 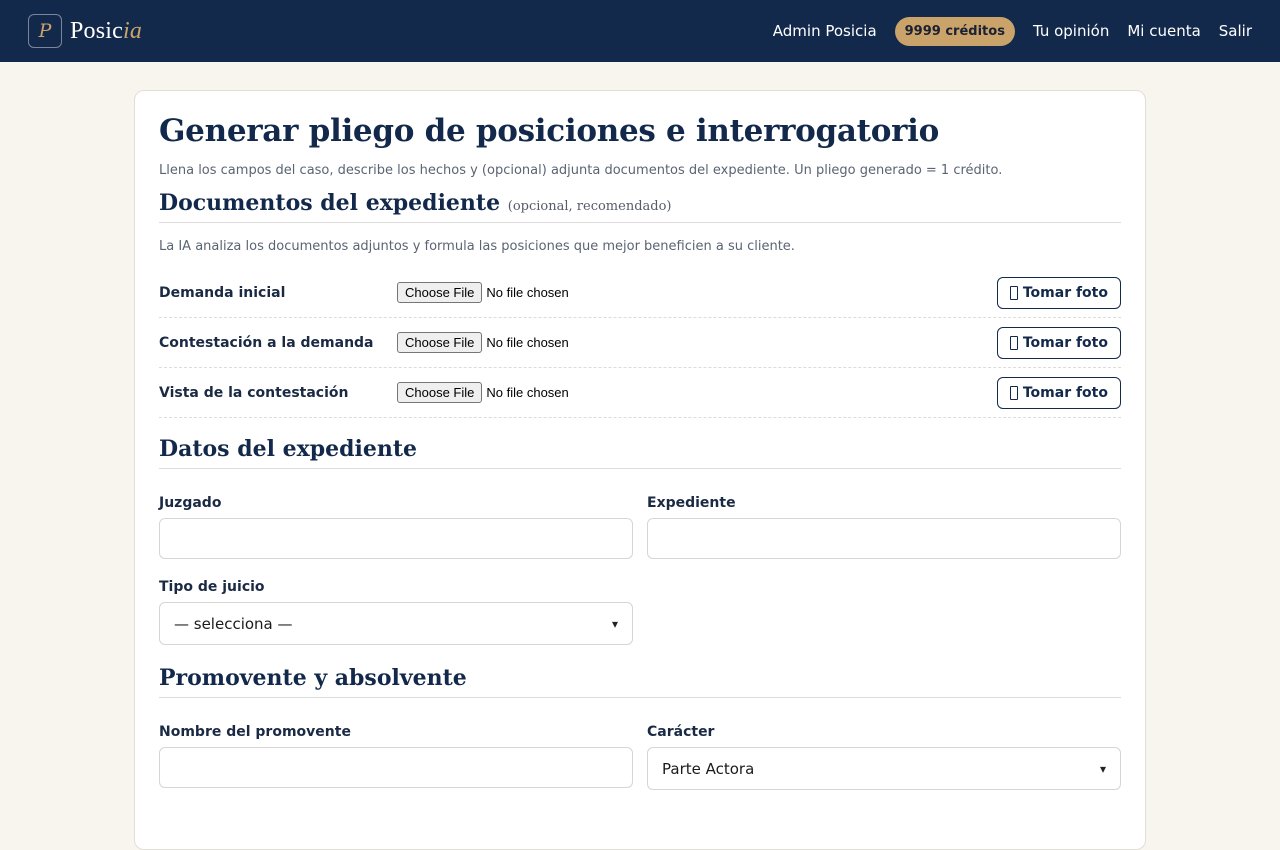 What do you see at coordinates (1163, 31) in the screenshot?
I see `nav-account-link: Mi cuenta` at bounding box center [1163, 31].